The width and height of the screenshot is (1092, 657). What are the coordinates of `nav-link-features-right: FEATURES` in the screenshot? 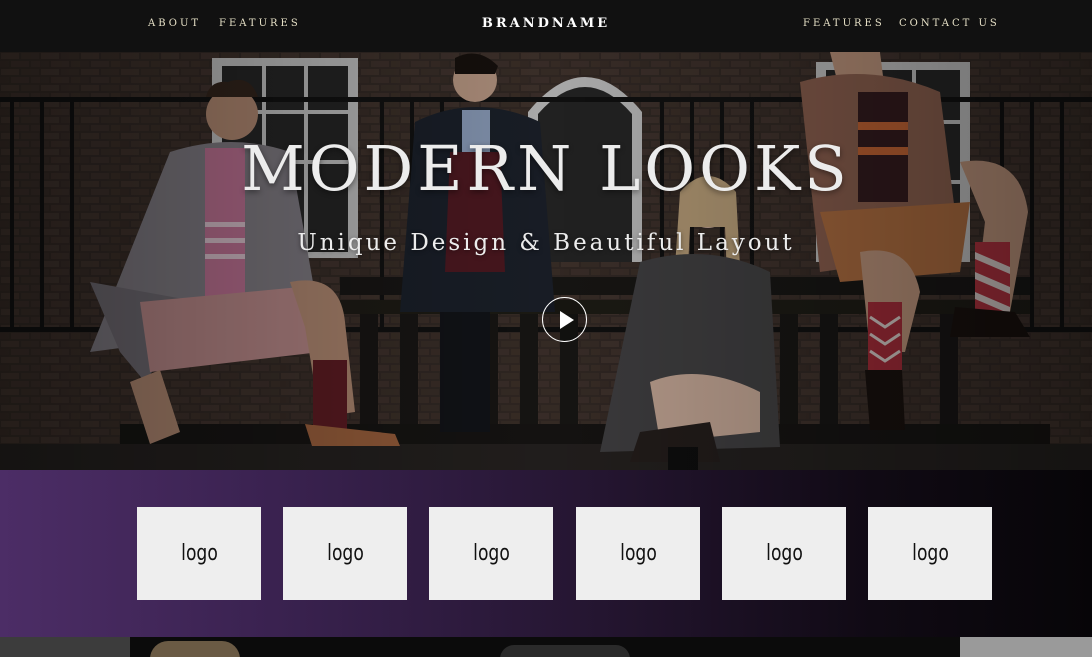 It's located at (844, 23).